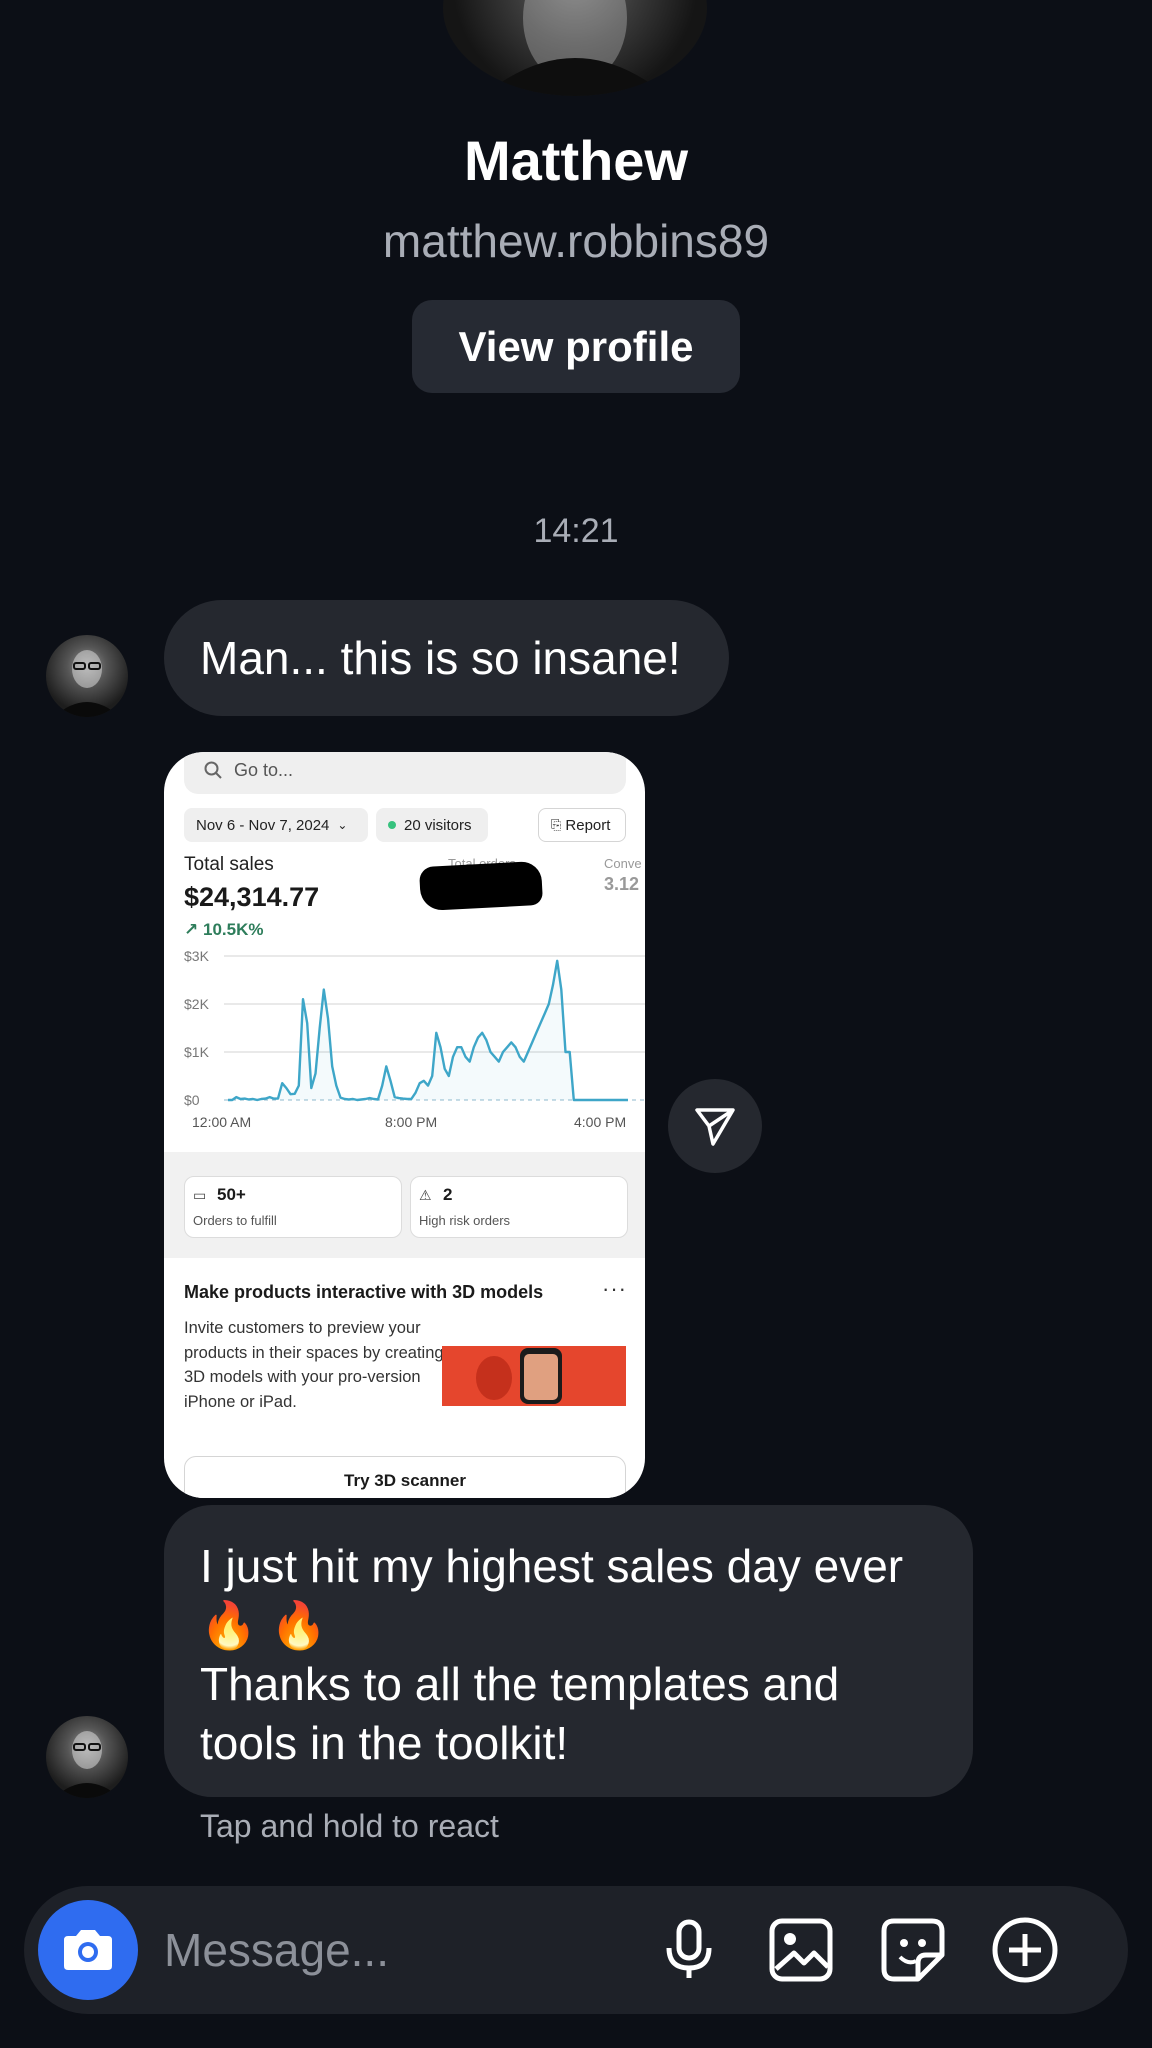  Describe the element at coordinates (200, 1195) in the screenshot. I see `inbox-icon: ▭` at that location.